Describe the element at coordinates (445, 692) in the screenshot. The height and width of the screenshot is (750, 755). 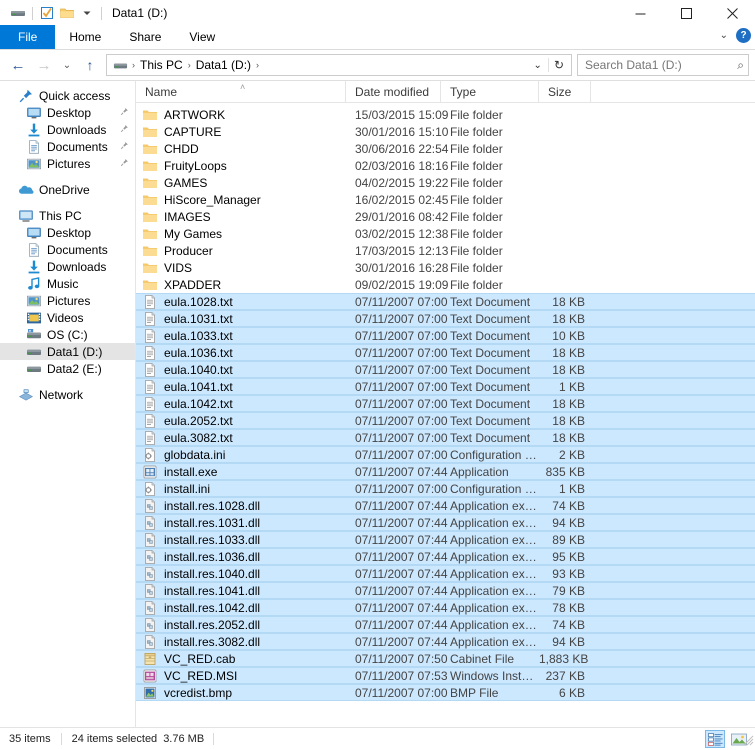
I see `table-row: vcredist.bmp 07/11/2007 07:00 BMP File 6 KB` at that location.